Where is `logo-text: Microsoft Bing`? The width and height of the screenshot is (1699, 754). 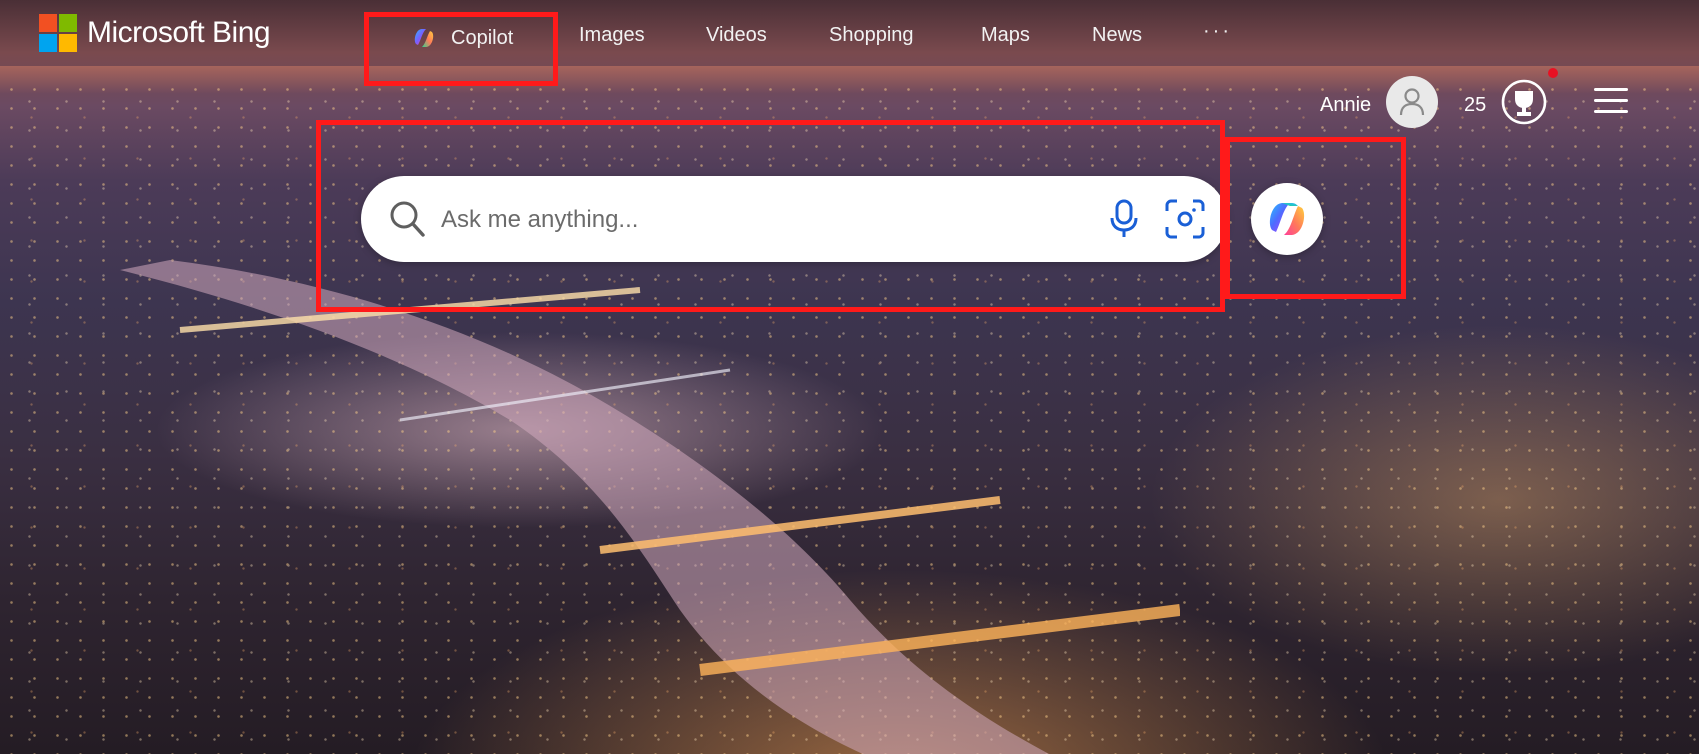
logo-text: Microsoft Bing is located at coordinates (179, 32).